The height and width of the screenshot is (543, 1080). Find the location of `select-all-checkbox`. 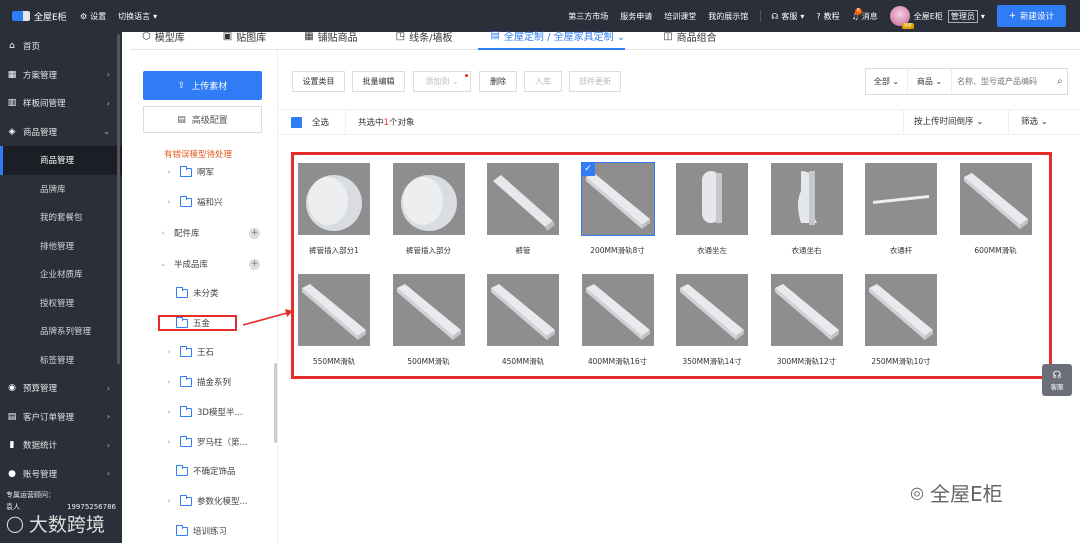

select-all-checkbox is located at coordinates (296, 122).